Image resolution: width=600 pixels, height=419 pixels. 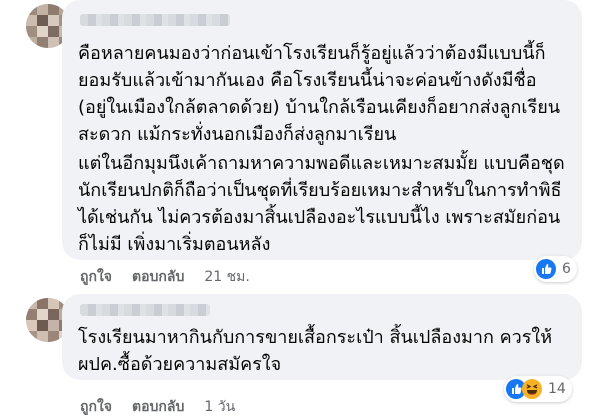 I want to click on reaction-summary: 14, so click(x=538, y=389).